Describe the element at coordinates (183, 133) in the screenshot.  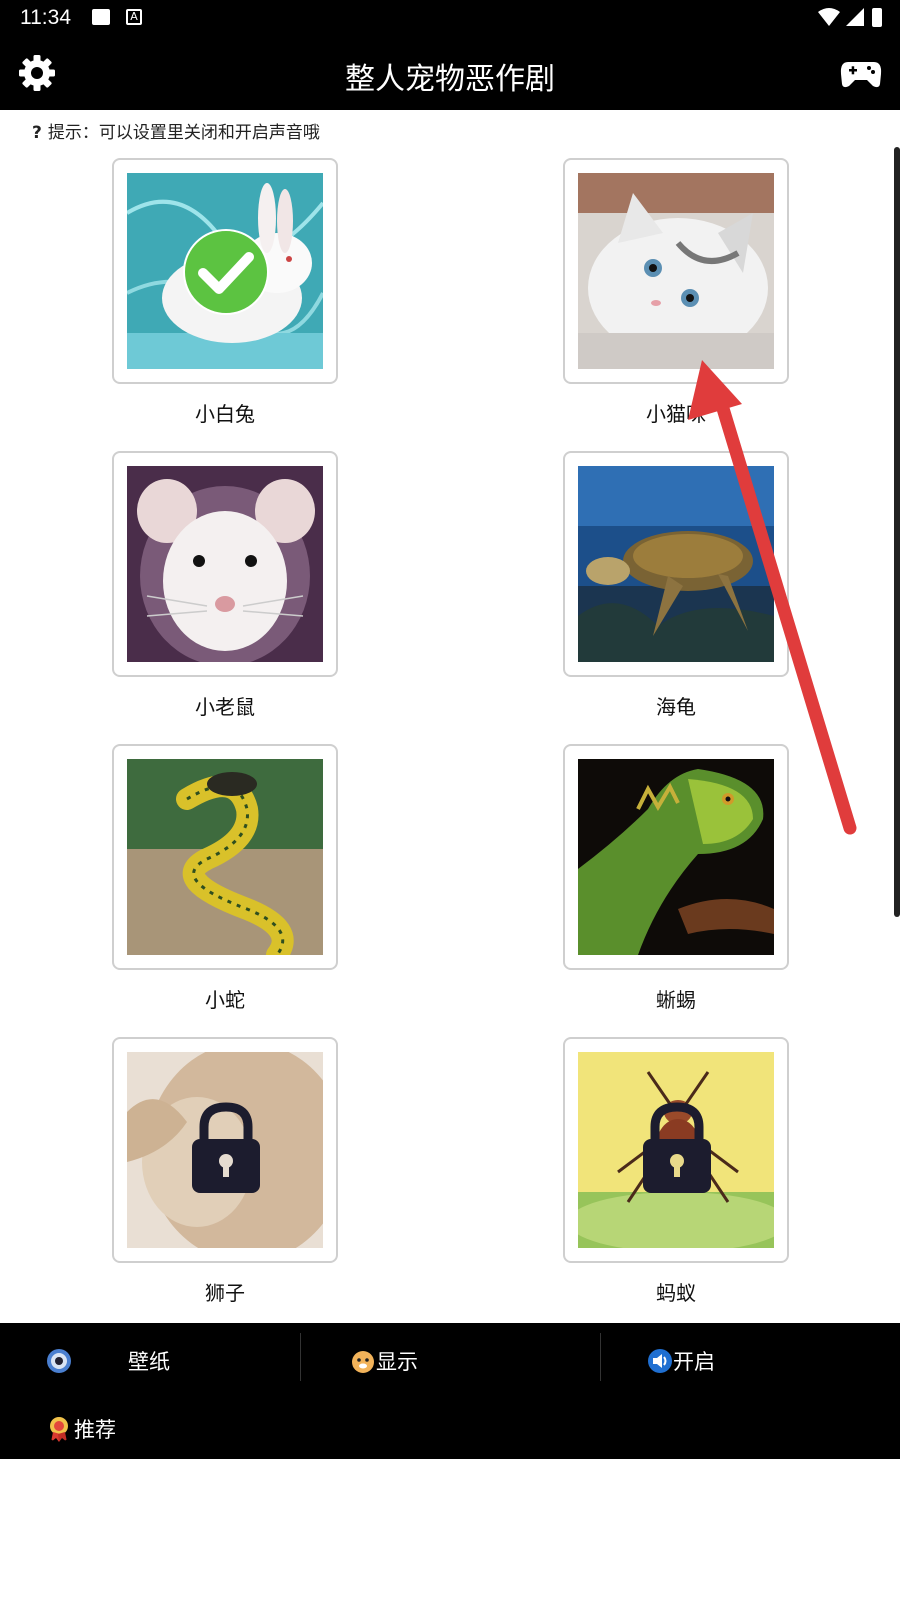
I see `hint-text: 提示：可以设置里关闭和开启声音哦` at that location.